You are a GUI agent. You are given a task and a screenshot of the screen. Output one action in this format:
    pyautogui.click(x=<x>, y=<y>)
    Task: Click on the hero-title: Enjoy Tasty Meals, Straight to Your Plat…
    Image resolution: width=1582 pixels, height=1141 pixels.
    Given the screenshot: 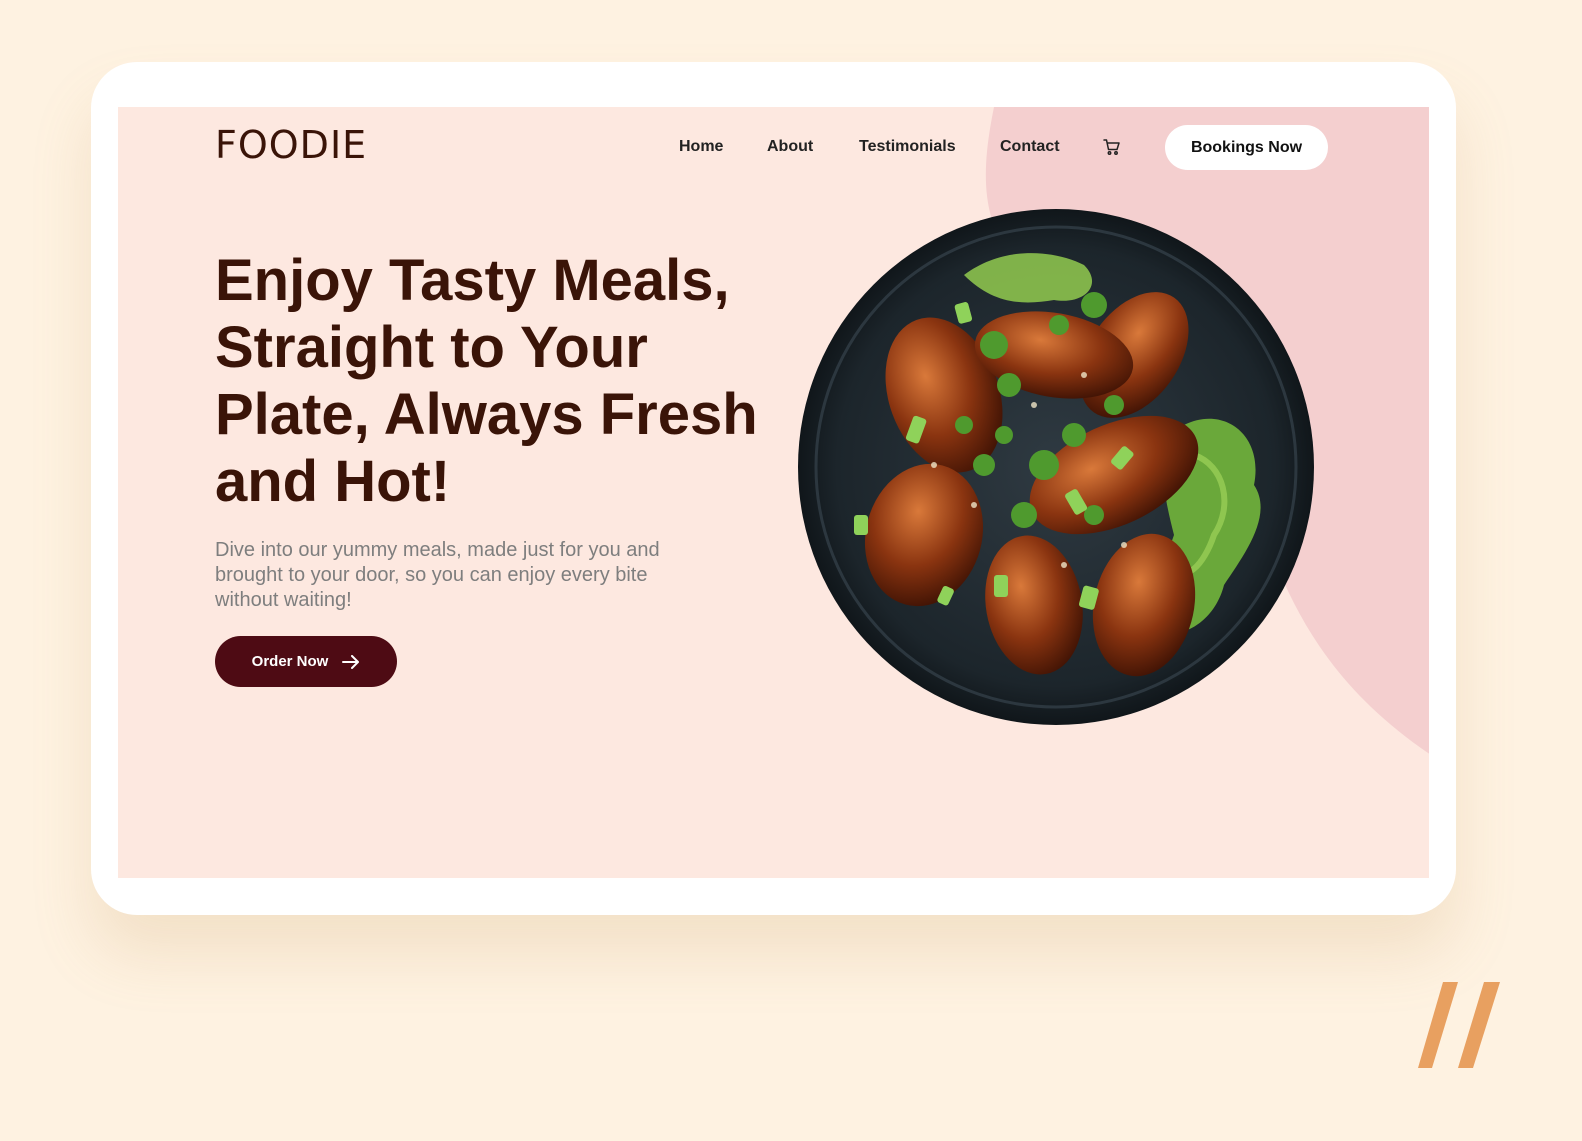 What is the action you would take?
    pyautogui.click(x=486, y=381)
    